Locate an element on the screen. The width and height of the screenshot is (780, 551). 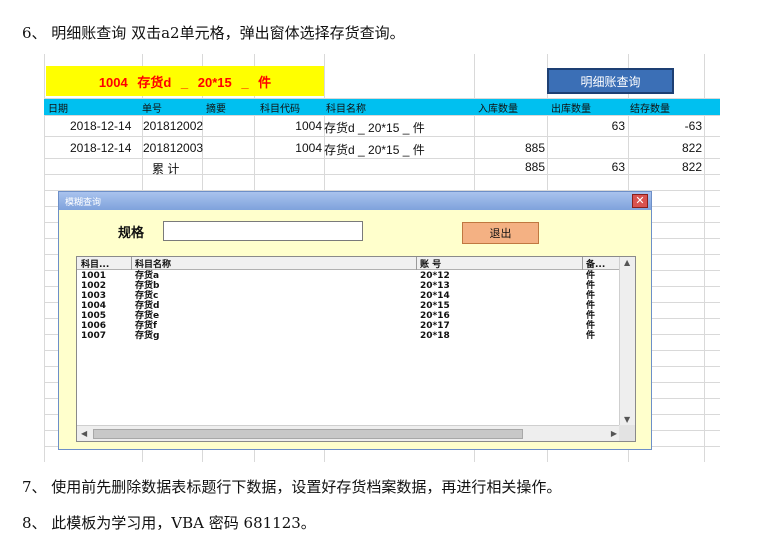
list-item: 1003 存货c 20*14 件 is located at coordinates (348, 296).